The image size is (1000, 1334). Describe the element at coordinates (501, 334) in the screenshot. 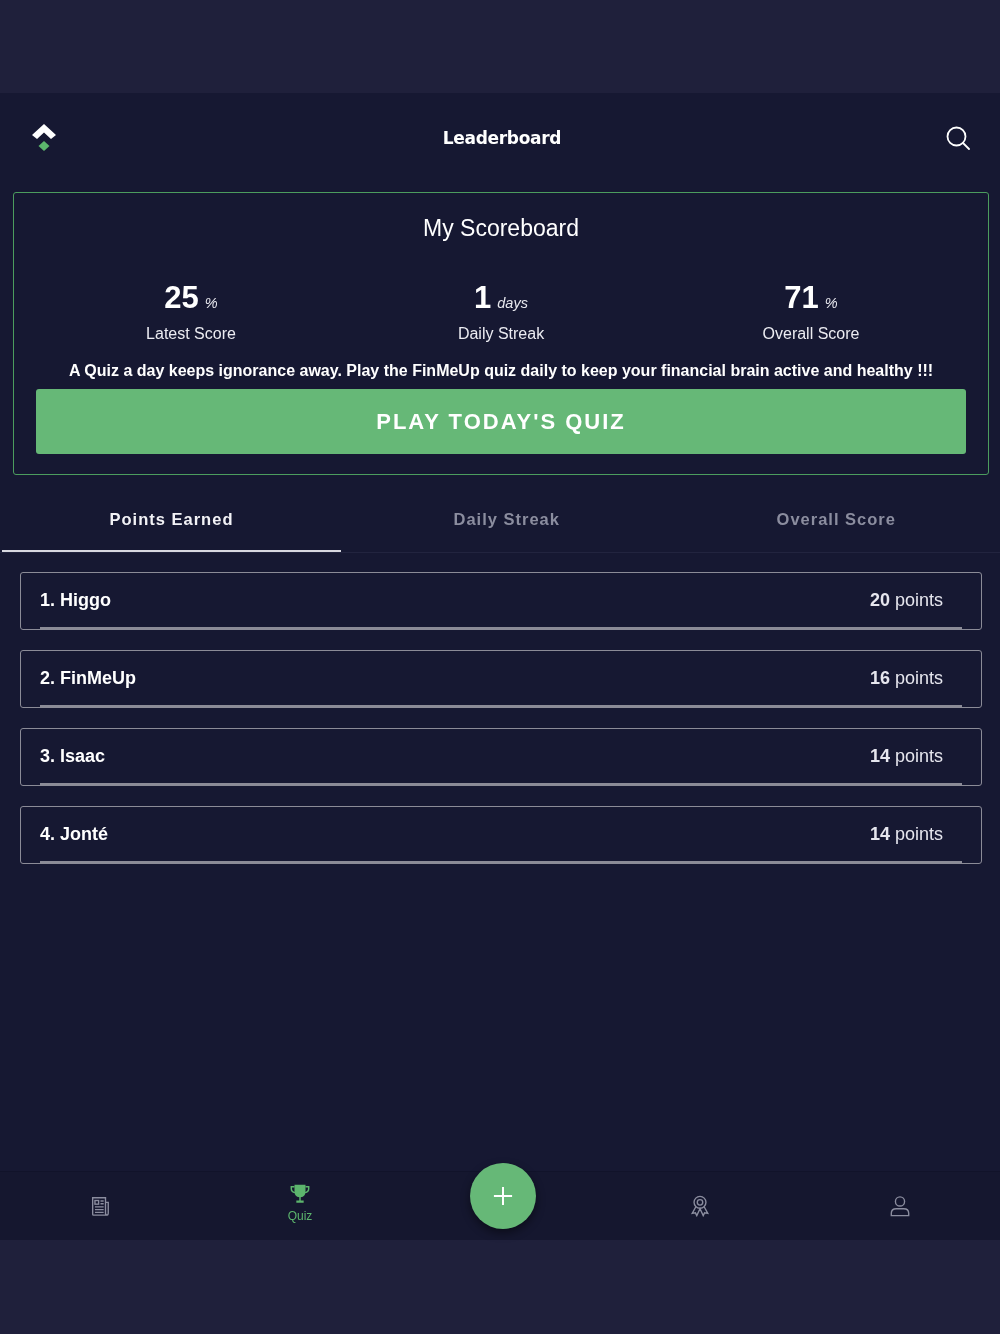

I see `stat-label: Daily Streak` at that location.